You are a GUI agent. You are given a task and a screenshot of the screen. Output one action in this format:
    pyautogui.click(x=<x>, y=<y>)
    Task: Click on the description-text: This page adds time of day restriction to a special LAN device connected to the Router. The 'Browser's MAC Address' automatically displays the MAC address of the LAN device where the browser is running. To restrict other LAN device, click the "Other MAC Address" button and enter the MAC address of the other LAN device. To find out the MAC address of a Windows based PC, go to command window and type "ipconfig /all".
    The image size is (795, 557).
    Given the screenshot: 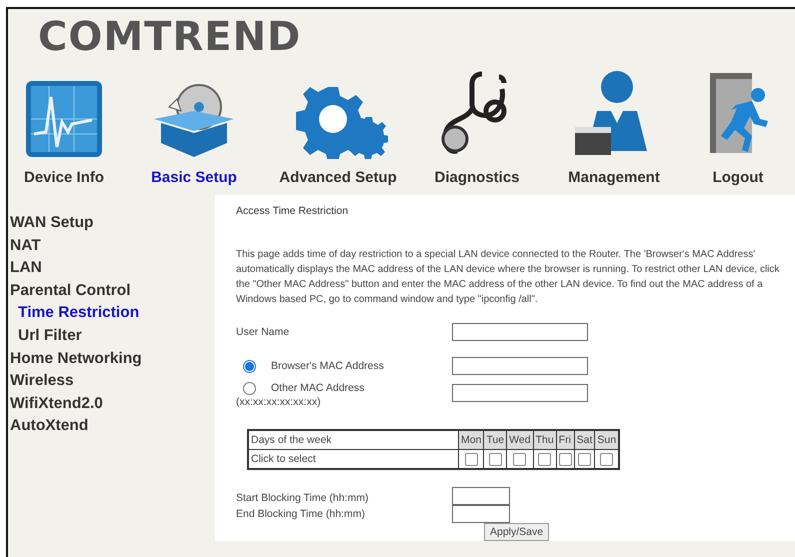 What is the action you would take?
    pyautogui.click(x=508, y=277)
    